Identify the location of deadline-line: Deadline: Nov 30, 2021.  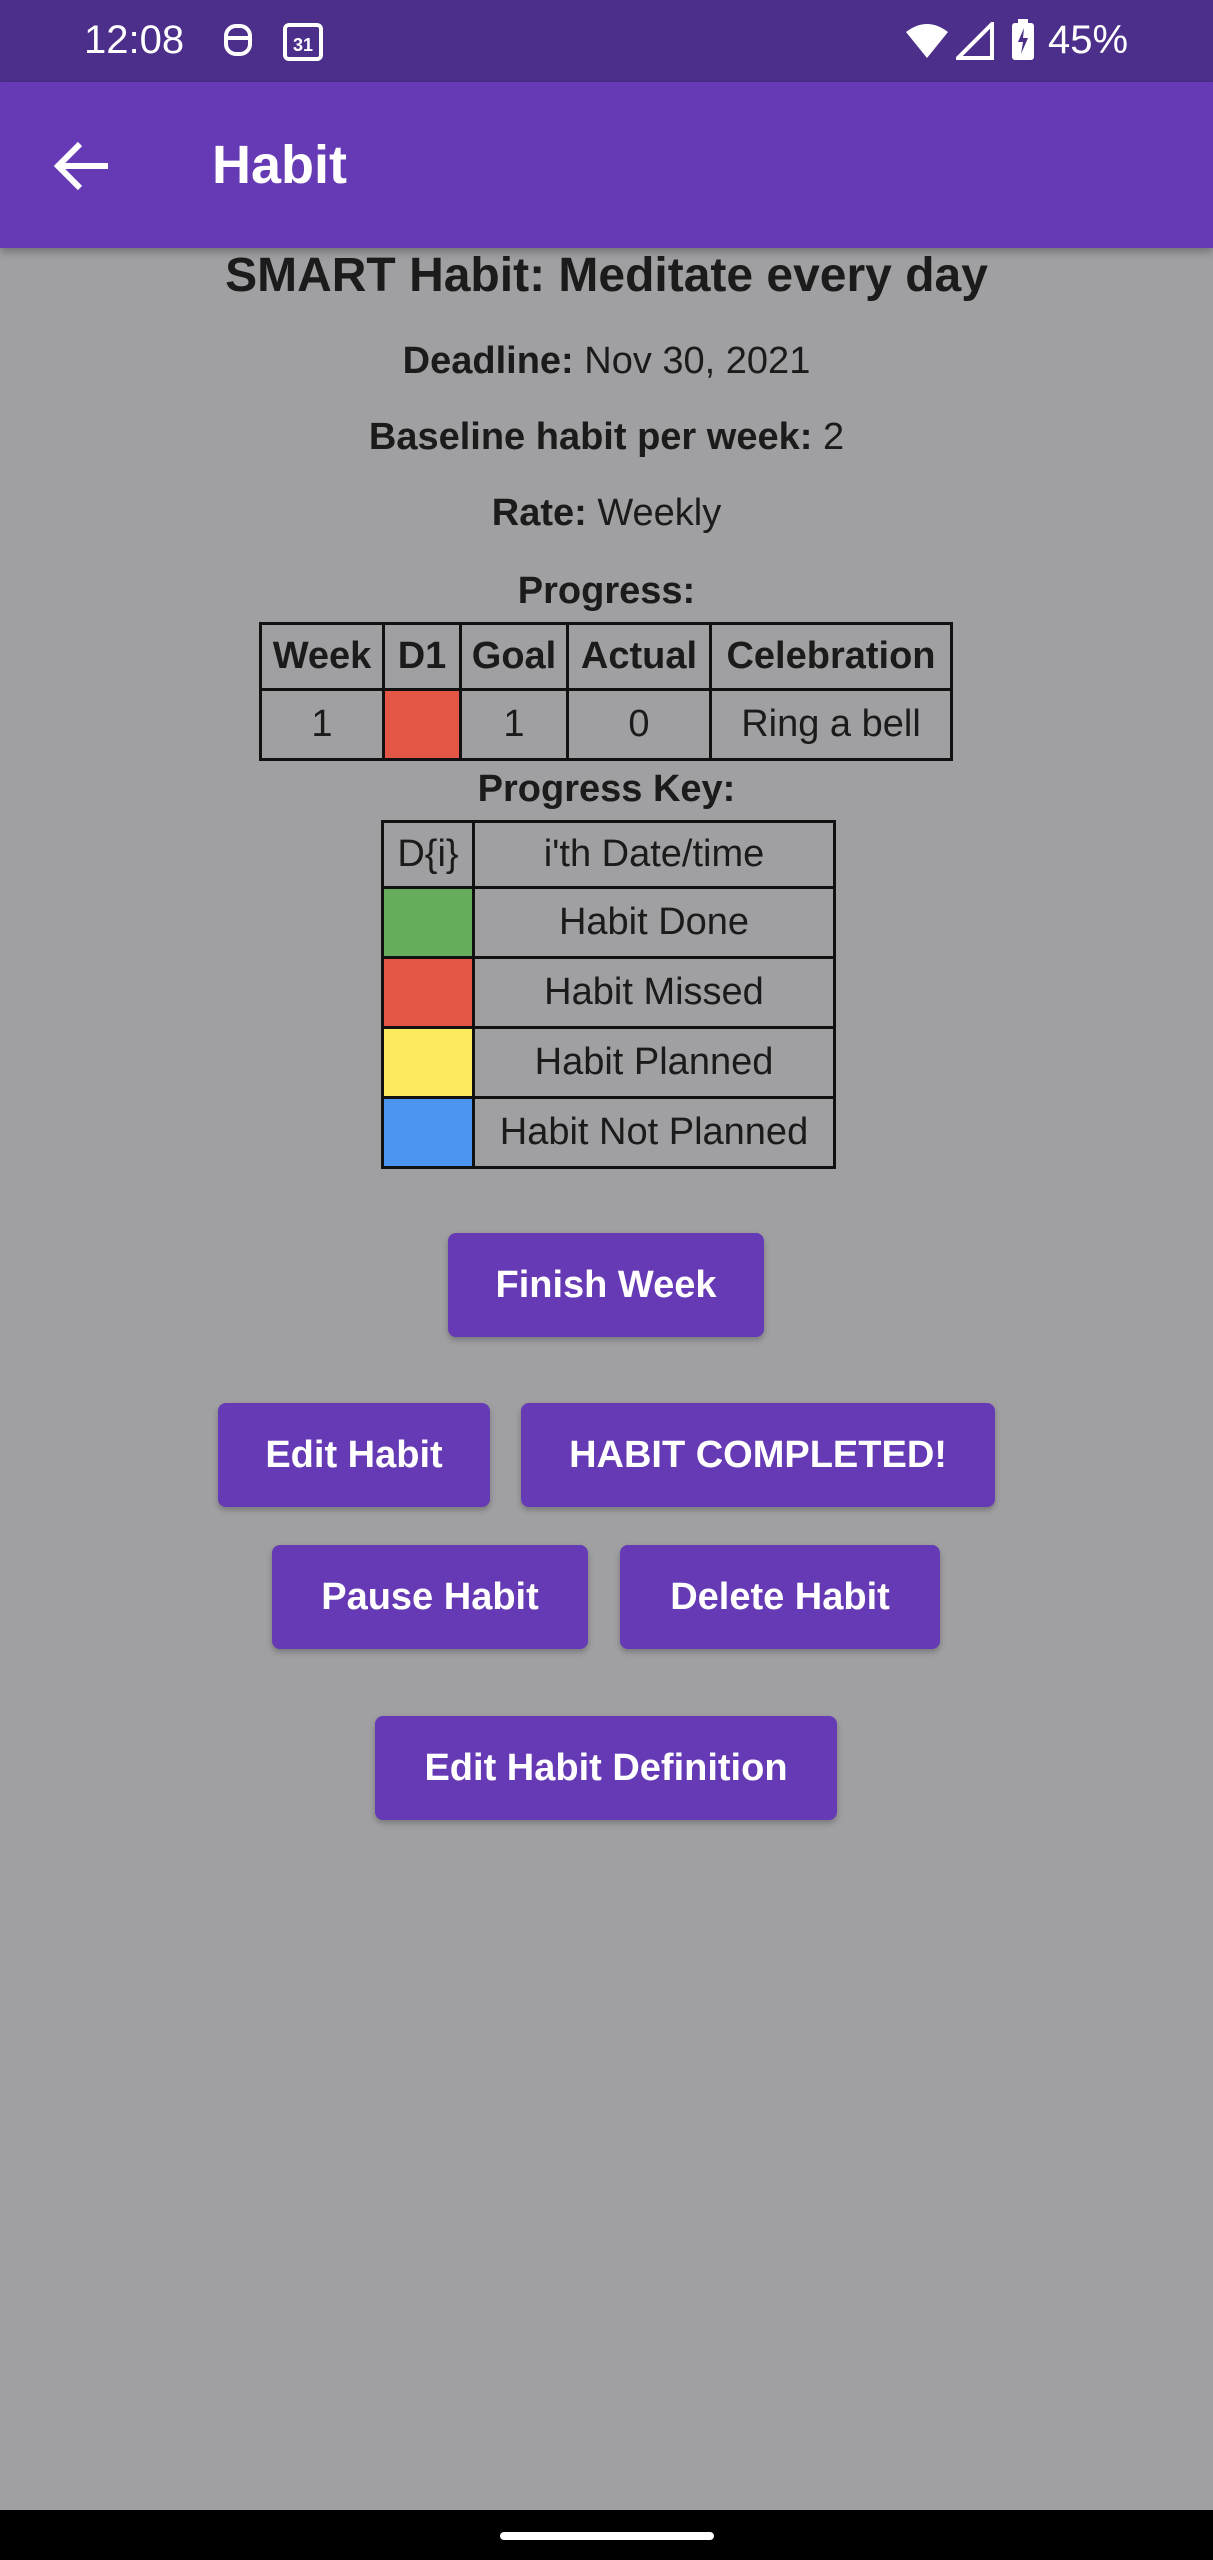
(606, 361).